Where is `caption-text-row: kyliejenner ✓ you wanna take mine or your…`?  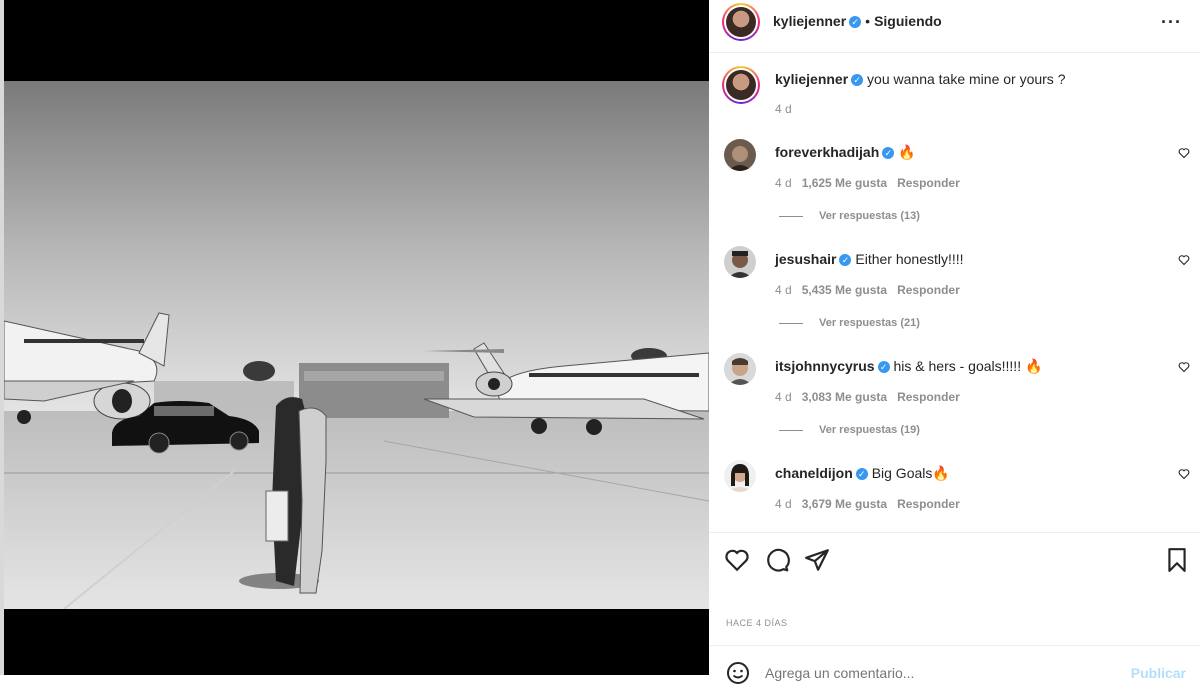
caption-text-row: kyliejenner ✓ you wanna take mine or your… is located at coordinates (920, 79).